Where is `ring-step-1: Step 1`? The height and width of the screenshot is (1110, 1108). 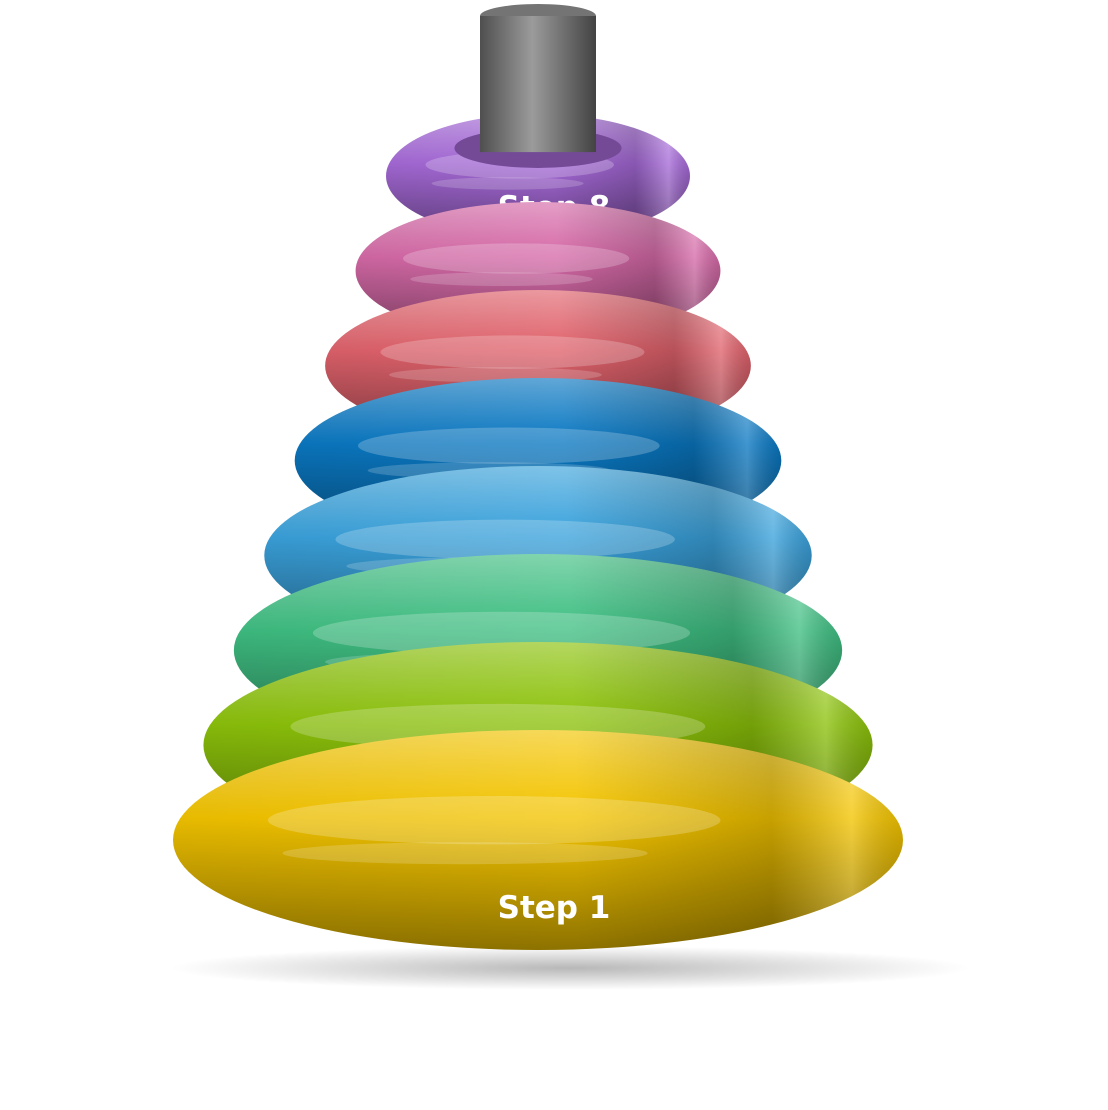
ring-step-1: Step 1 is located at coordinates (538, 840).